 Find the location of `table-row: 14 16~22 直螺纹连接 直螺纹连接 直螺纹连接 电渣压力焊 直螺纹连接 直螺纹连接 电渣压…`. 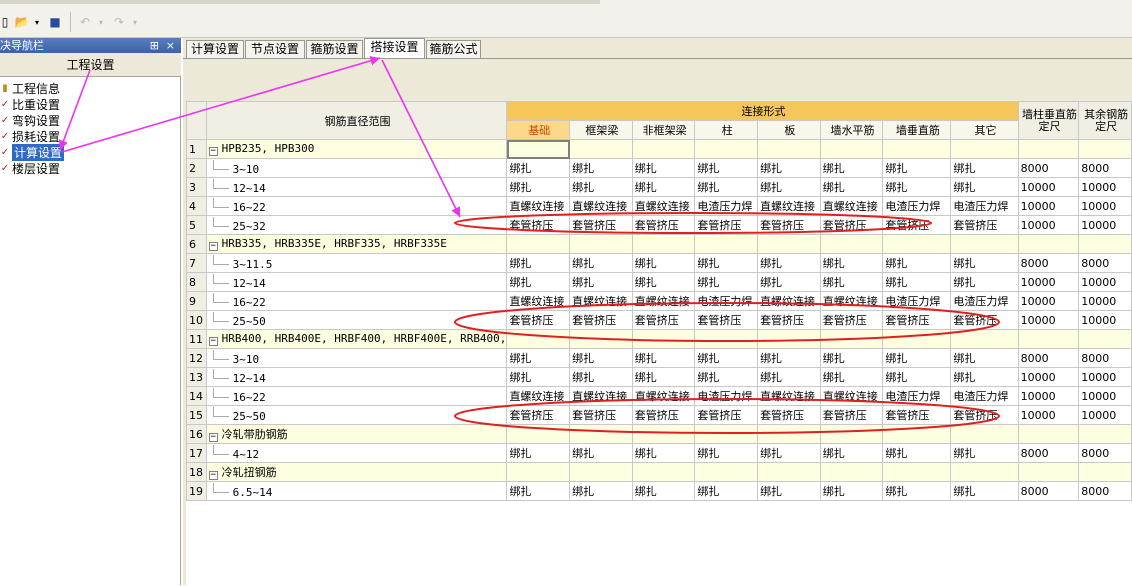

table-row: 14 16~22 直螺纹连接 直螺纹连接 直螺纹连接 电渣压力焊 直螺纹连接 直螺纹连接 电渣压… is located at coordinates (659, 396).